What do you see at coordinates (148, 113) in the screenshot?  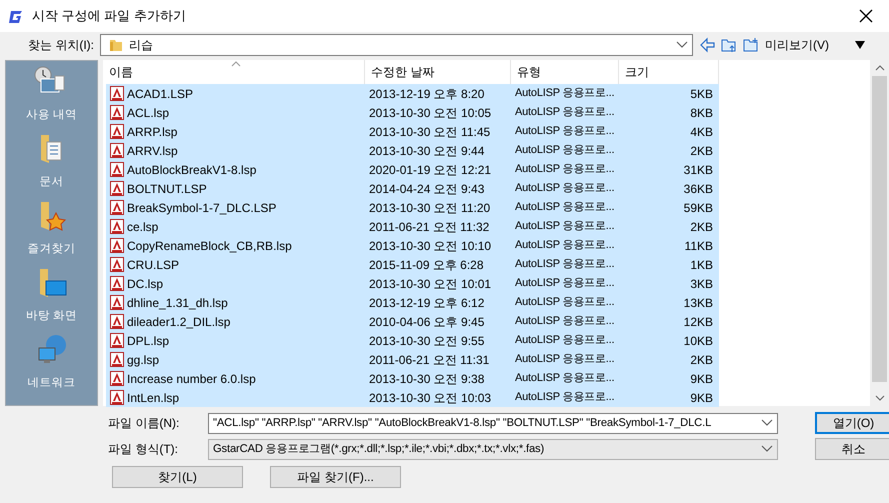 I see `file-name: ACL.lsp` at bounding box center [148, 113].